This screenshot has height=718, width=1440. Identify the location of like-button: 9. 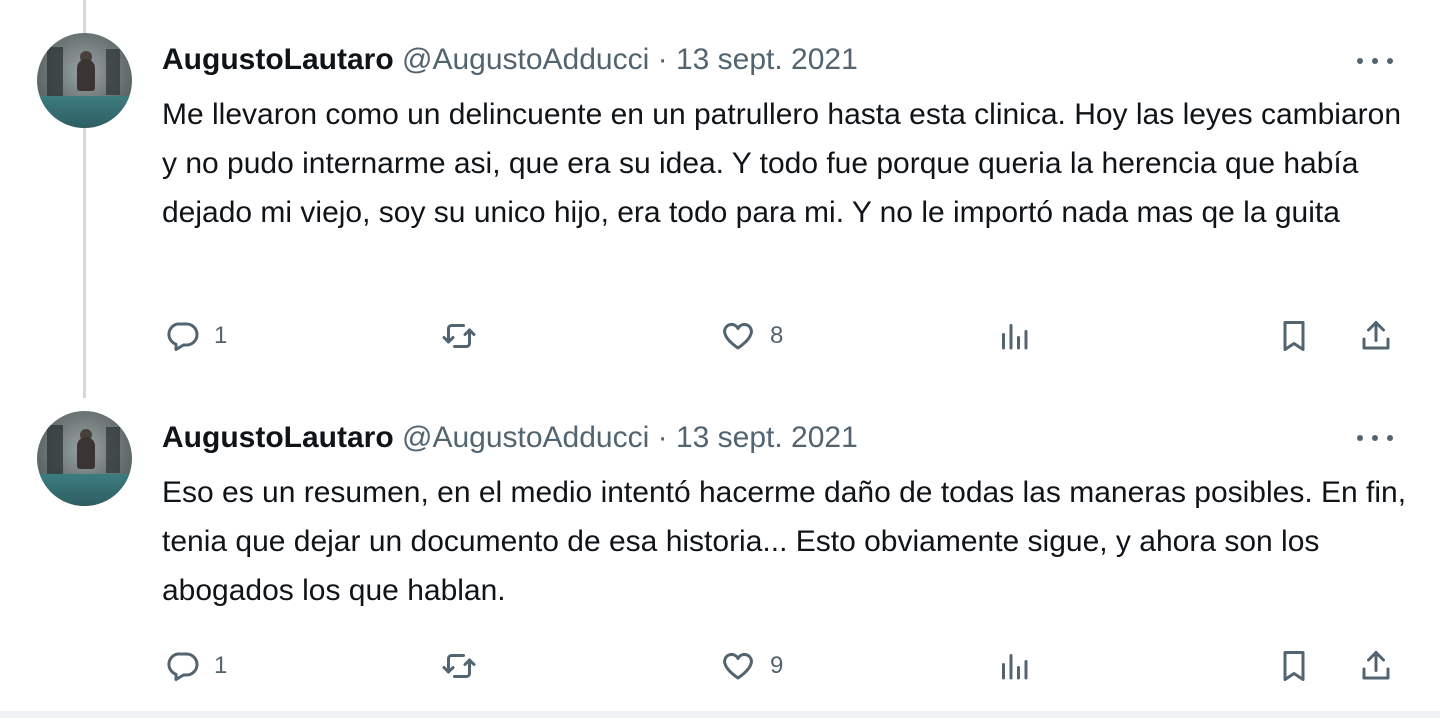
(751, 666).